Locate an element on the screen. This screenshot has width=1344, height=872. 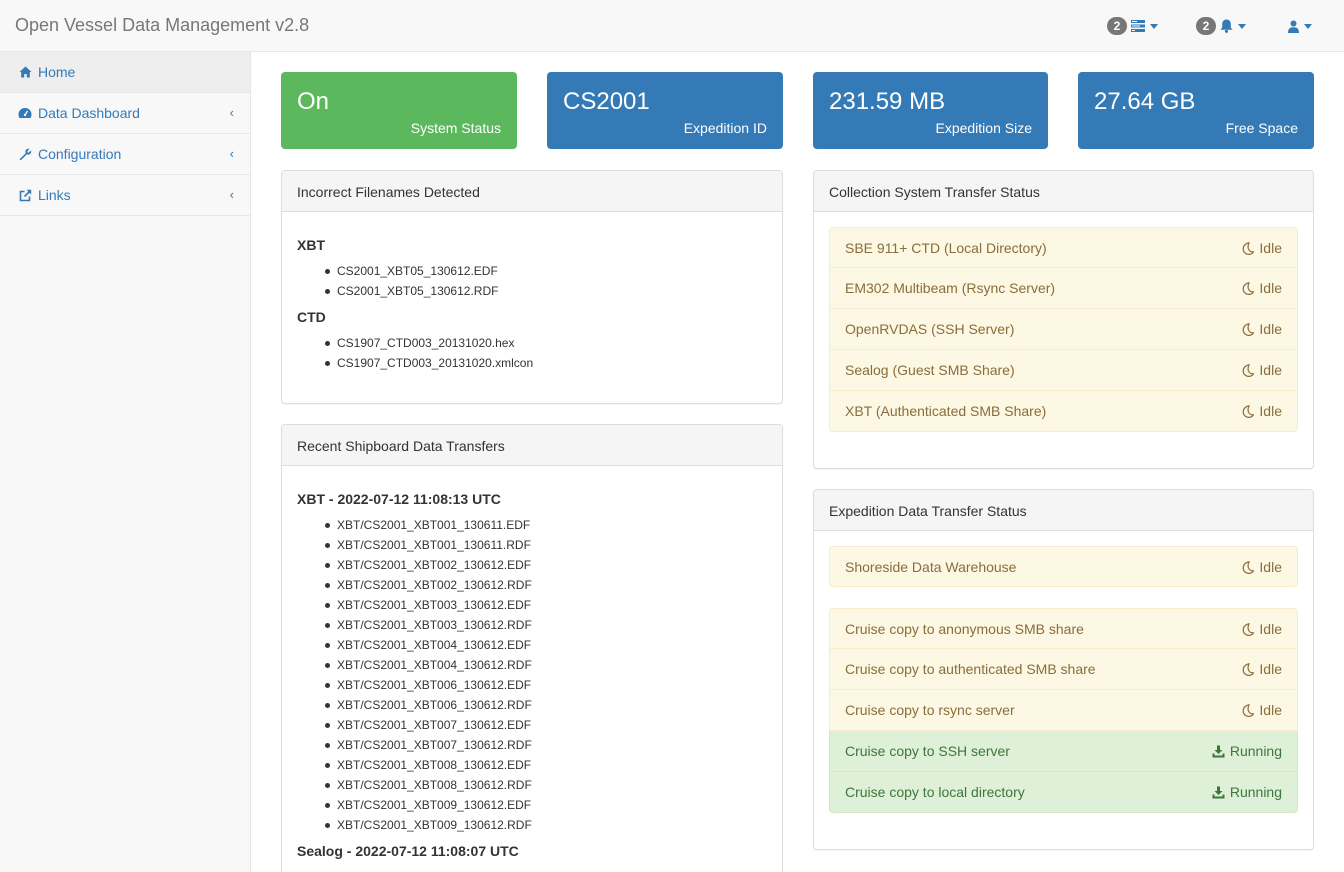
tasks-dropdown: 2 is located at coordinates (1132, 26).